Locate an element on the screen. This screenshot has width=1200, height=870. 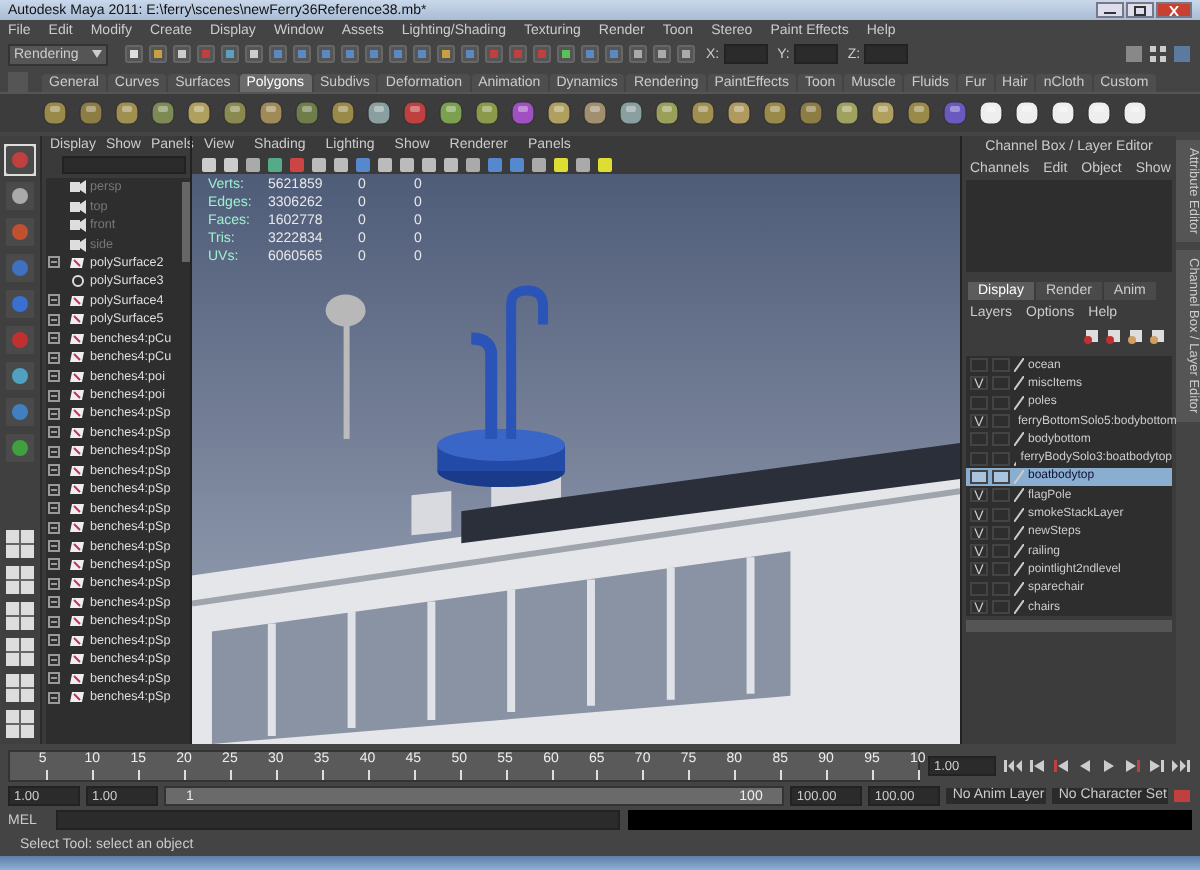
command-input-field is located at coordinates (338, 820).